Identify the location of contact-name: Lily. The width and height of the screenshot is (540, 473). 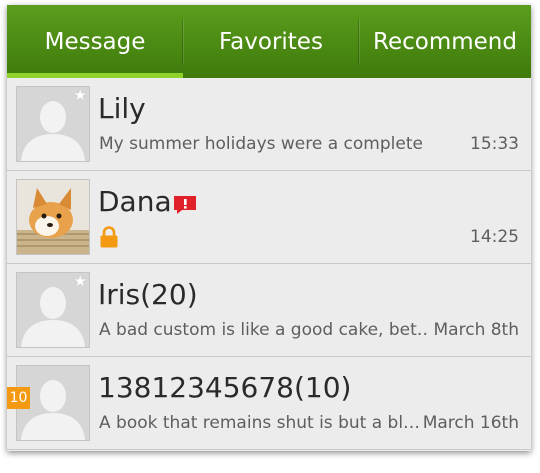
(122, 108).